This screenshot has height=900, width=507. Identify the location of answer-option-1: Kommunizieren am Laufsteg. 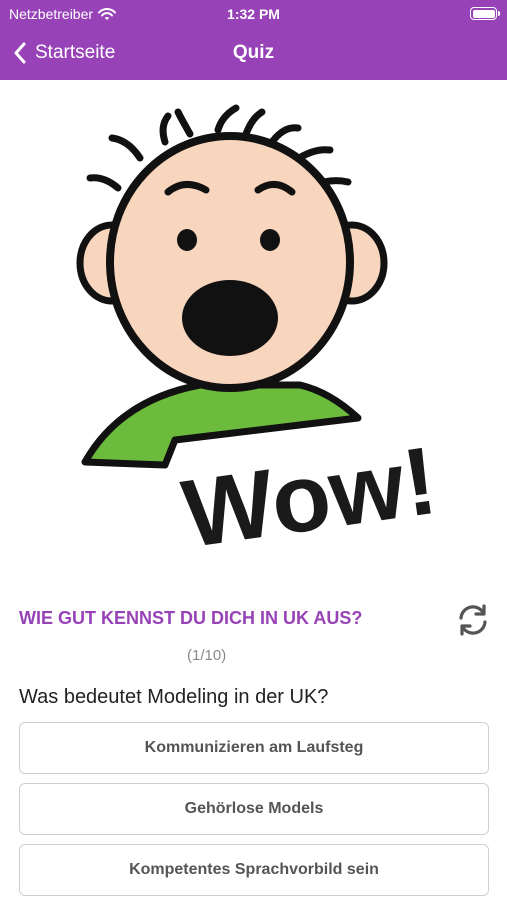
(254, 748).